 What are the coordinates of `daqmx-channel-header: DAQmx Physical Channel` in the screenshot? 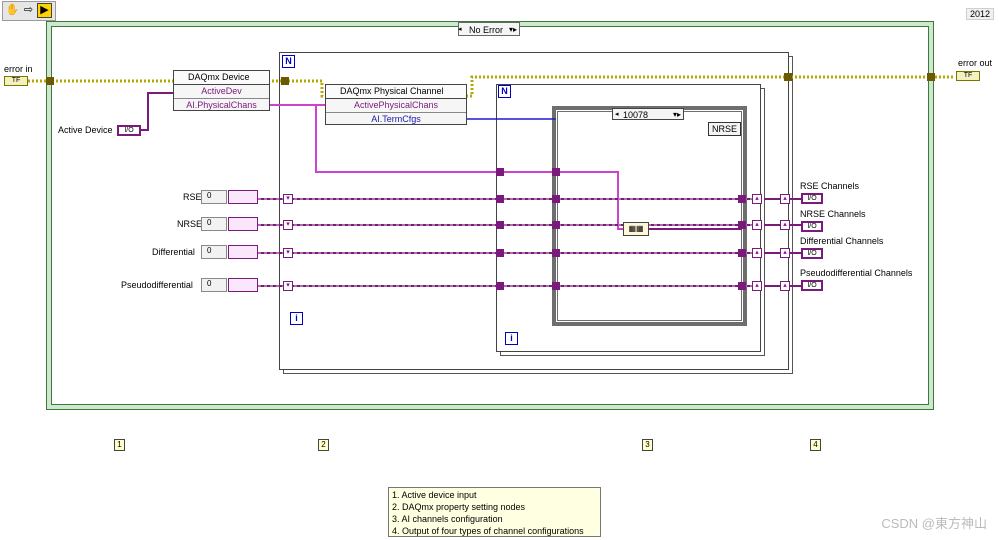 It's located at (396, 92).